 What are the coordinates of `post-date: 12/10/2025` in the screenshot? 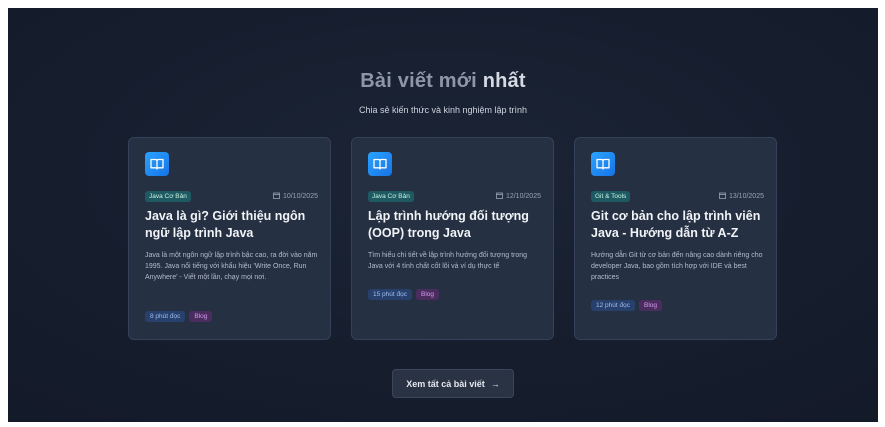 It's located at (518, 196).